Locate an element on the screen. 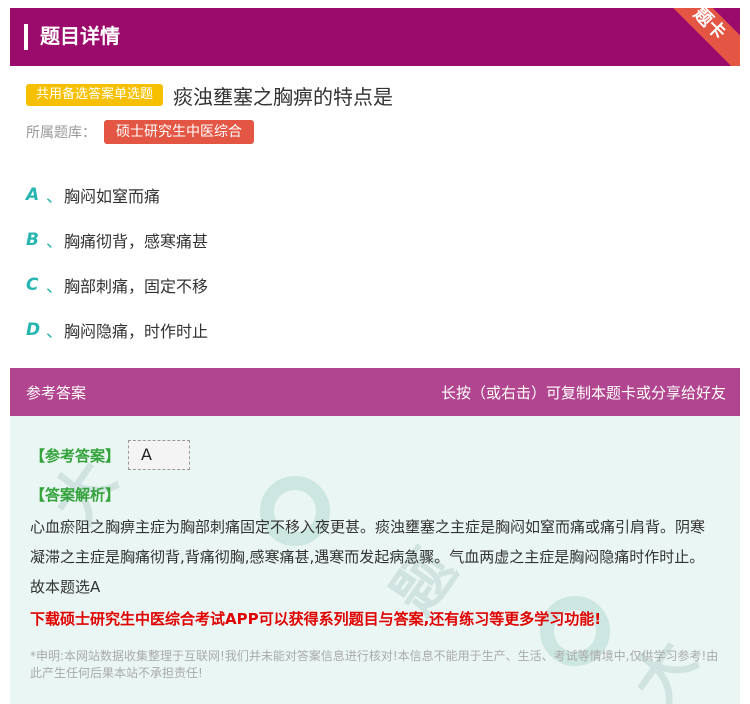 The width and height of the screenshot is (750, 704). option-d: D 、 胸闷隐痛，时作时止 is located at coordinates (117, 329).